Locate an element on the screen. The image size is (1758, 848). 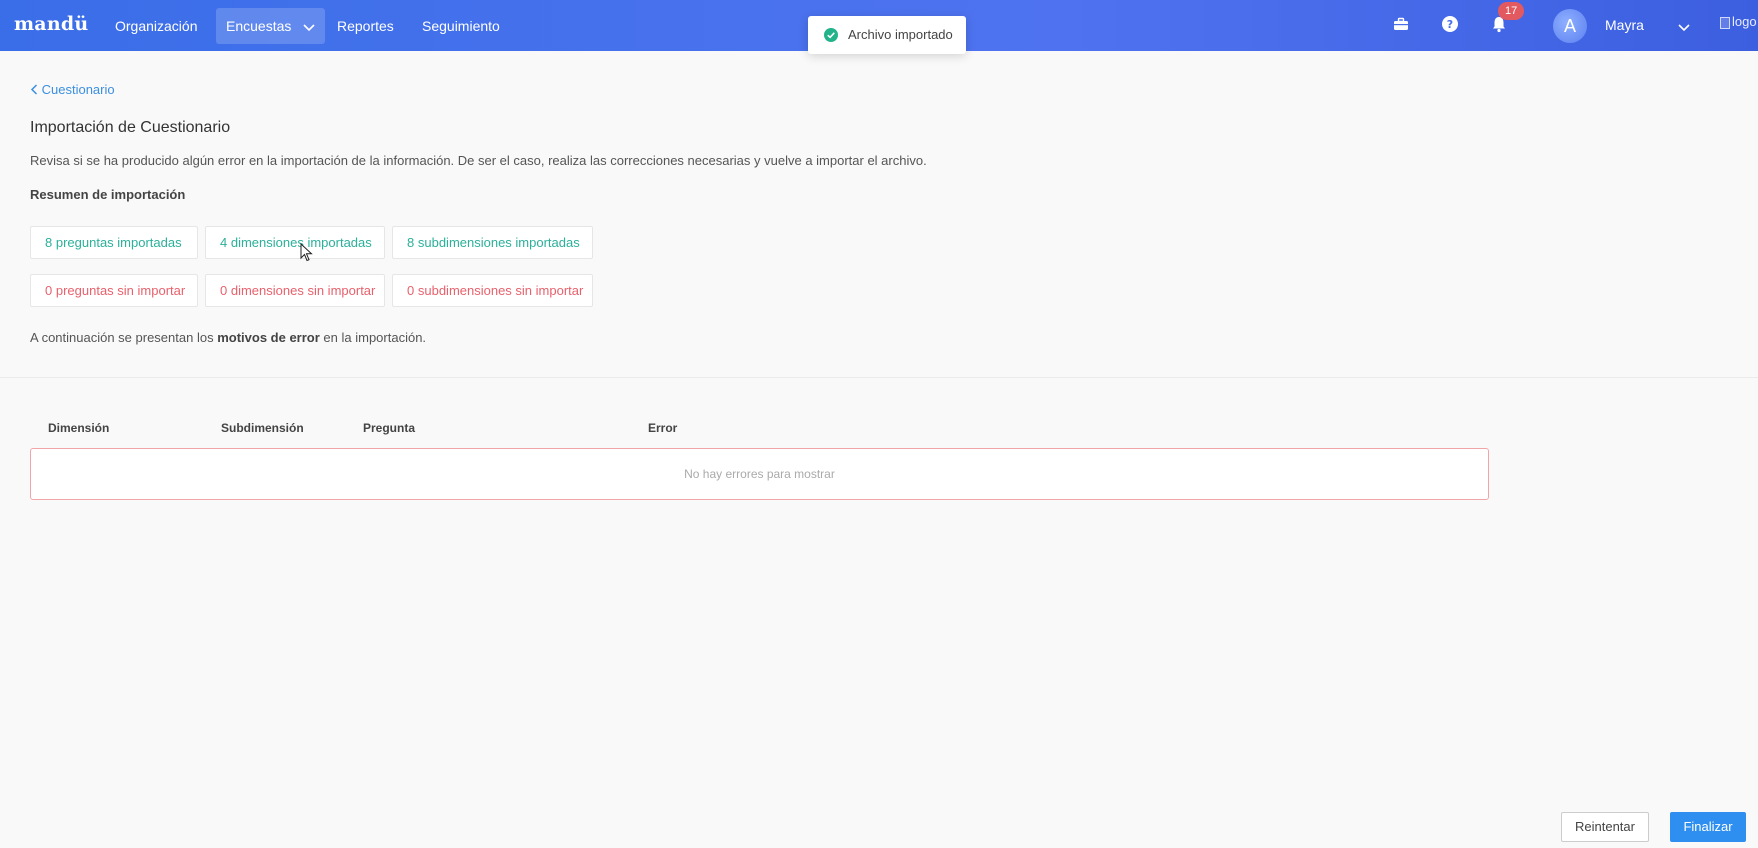
stat-dimensiones-importadas: 4 dimensiones importadas is located at coordinates (295, 242).